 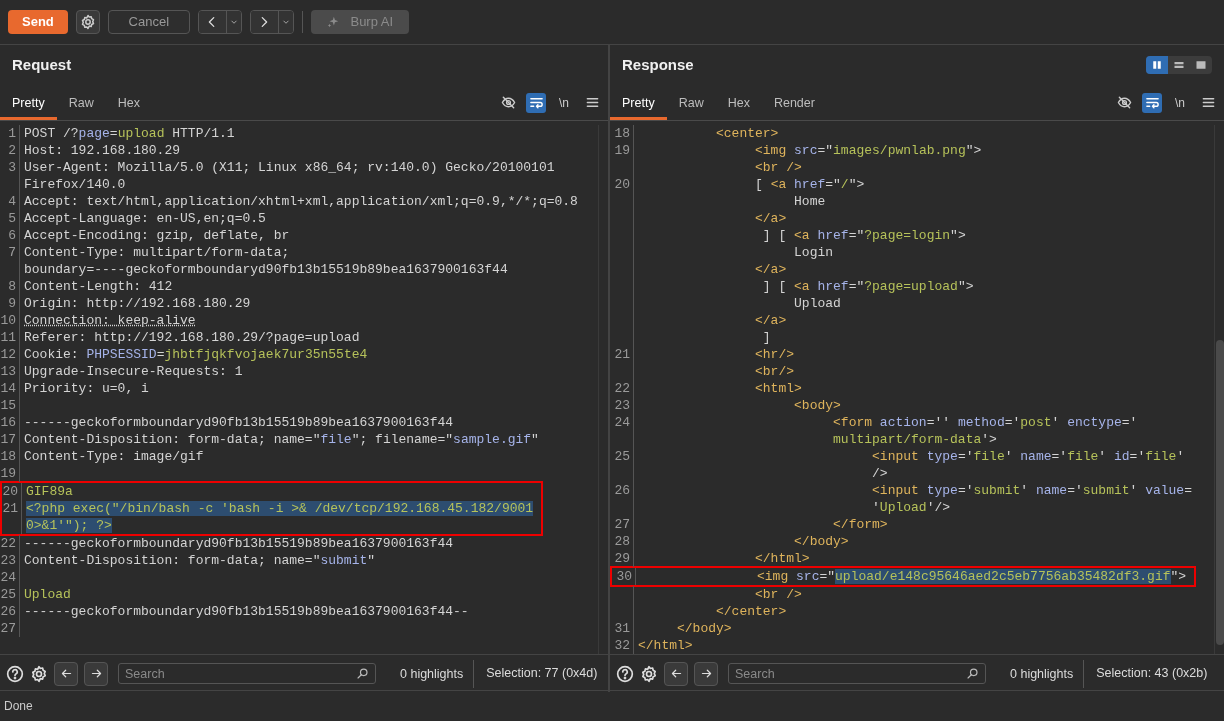 What do you see at coordinates (8, 422) in the screenshot?
I see `line-number: 16` at bounding box center [8, 422].